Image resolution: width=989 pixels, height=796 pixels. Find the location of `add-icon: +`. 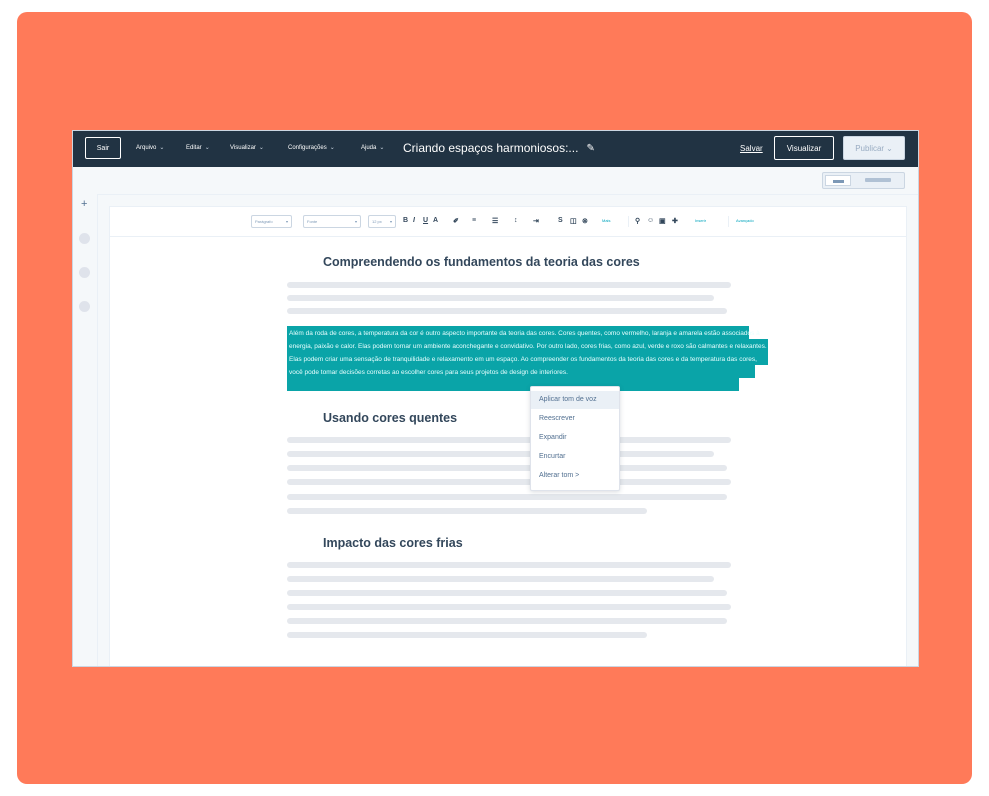

add-icon: + is located at coordinates (84, 204).